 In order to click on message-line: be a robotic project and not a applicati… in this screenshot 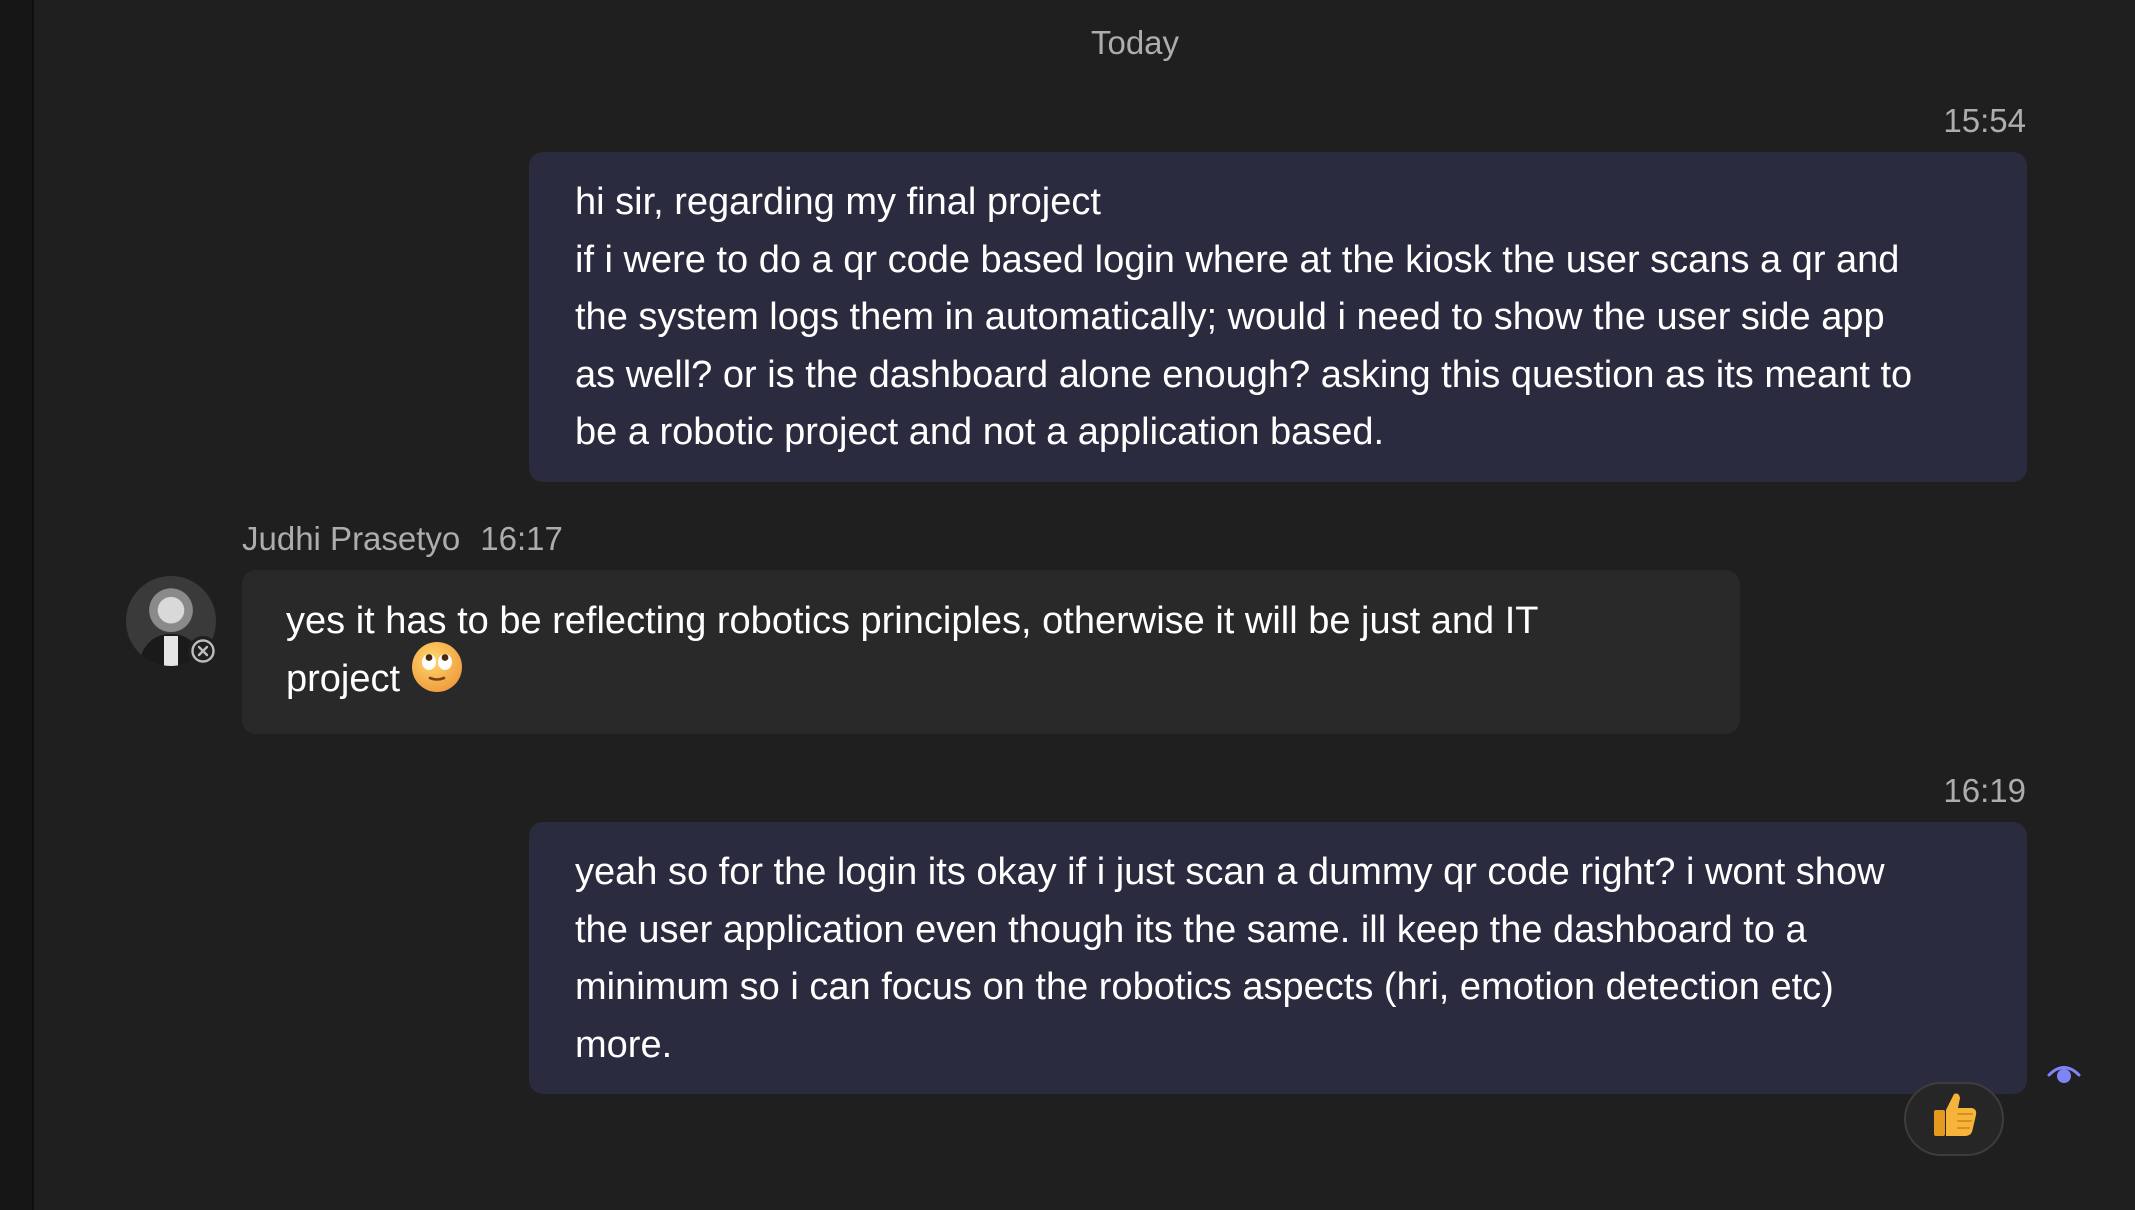, I will do `click(980, 432)`.